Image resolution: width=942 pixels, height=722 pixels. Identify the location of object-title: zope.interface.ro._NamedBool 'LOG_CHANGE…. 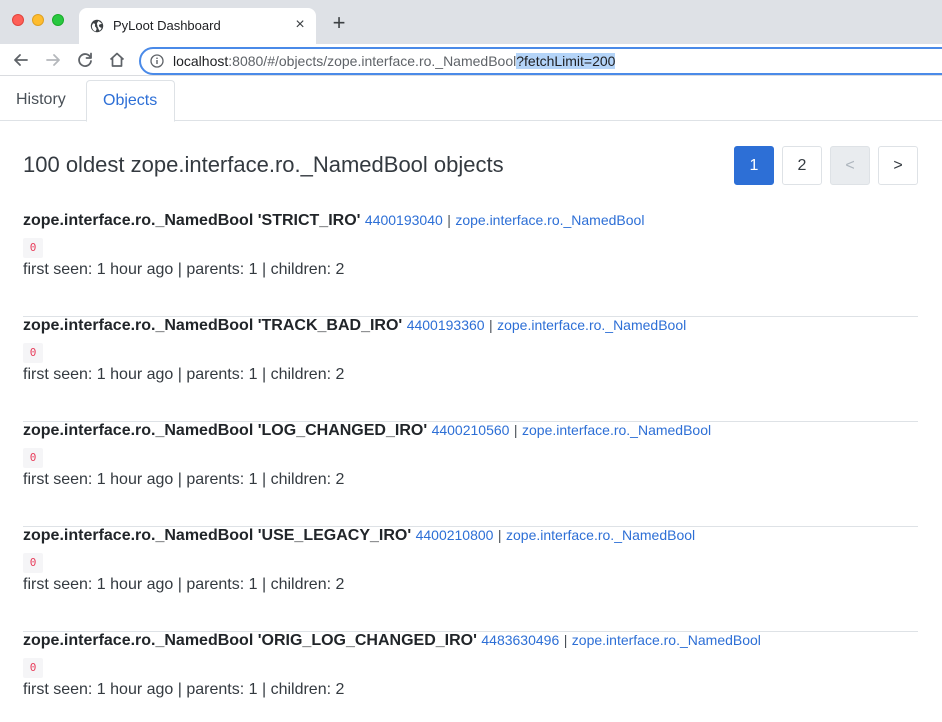
(367, 431).